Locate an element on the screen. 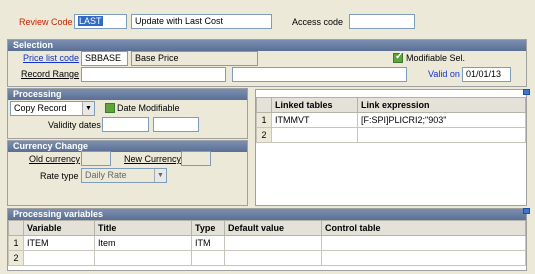  rate-type-select: Daily Rate ▼ is located at coordinates (124, 175).